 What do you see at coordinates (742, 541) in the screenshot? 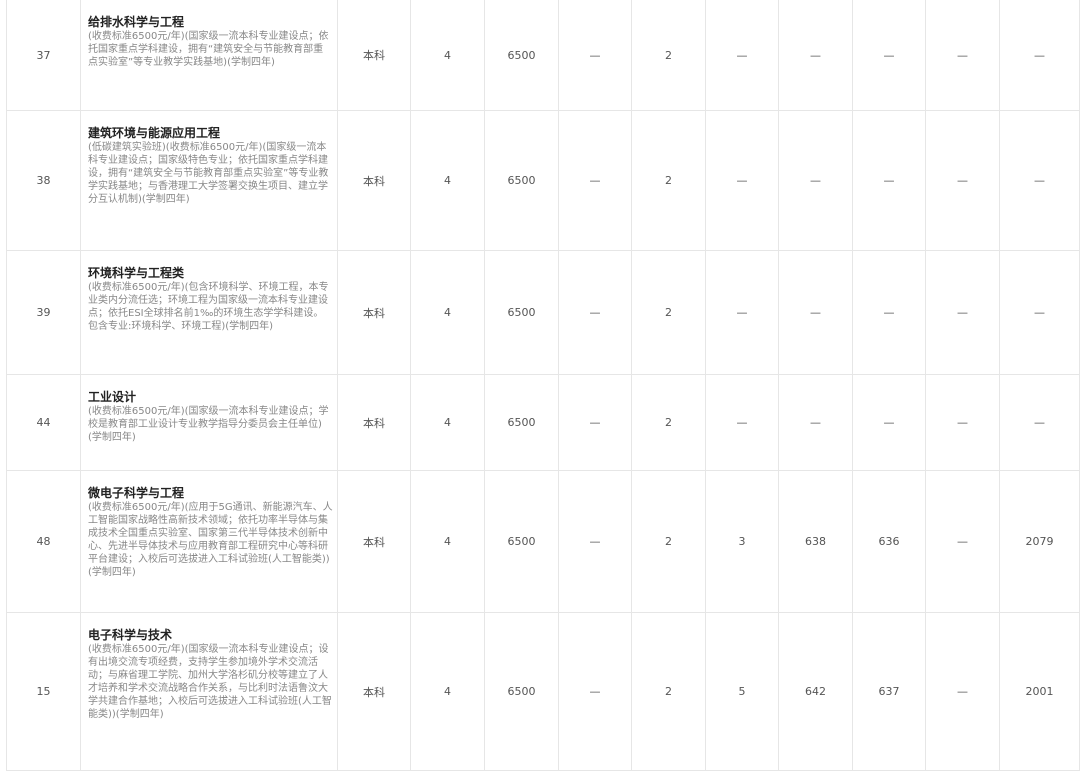
I see `col-3-value: 3` at bounding box center [742, 541].